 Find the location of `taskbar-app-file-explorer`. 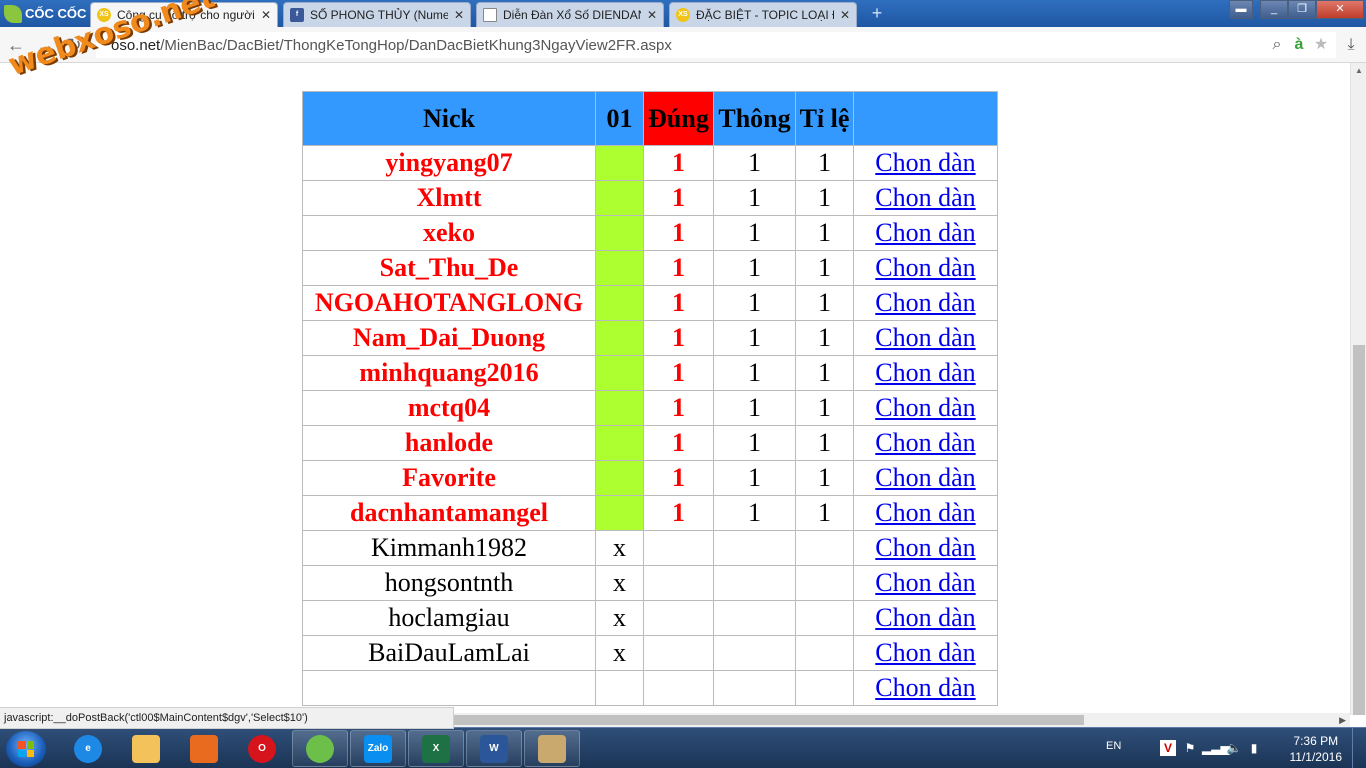

taskbar-app-file-explorer is located at coordinates (146, 748).